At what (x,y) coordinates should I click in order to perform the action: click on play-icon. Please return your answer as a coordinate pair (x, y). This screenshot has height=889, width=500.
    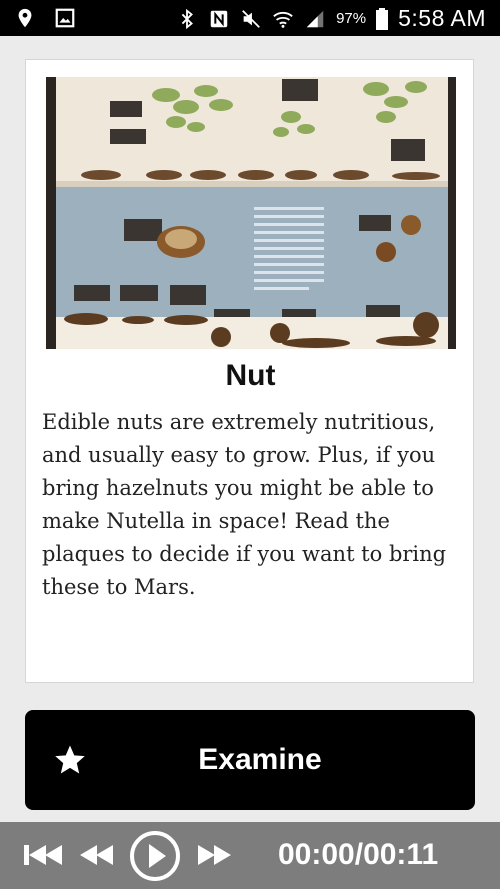
    Looking at the image, I should click on (155, 856).